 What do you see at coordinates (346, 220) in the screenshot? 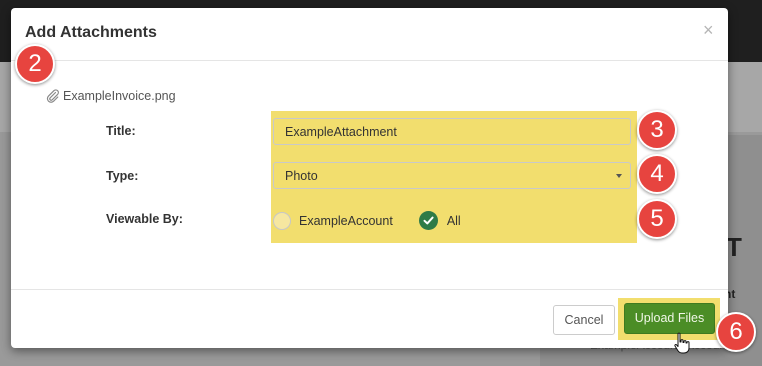
I see `radio-example-account-label: ExampleAccount` at bounding box center [346, 220].